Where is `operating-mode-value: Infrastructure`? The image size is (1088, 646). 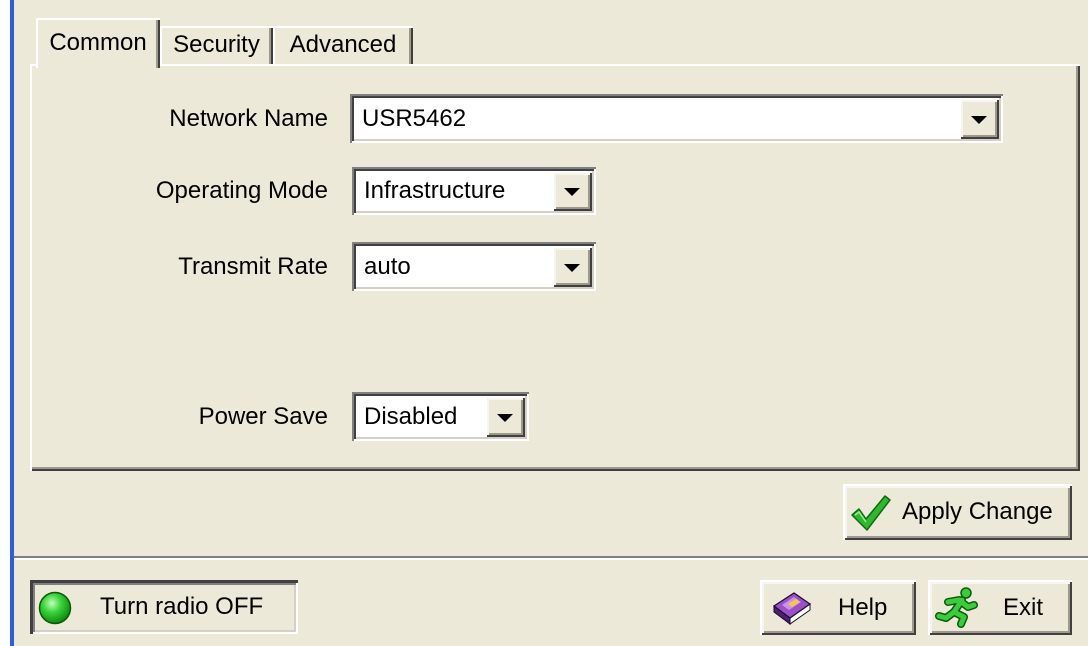
operating-mode-value: Infrastructure is located at coordinates (435, 190).